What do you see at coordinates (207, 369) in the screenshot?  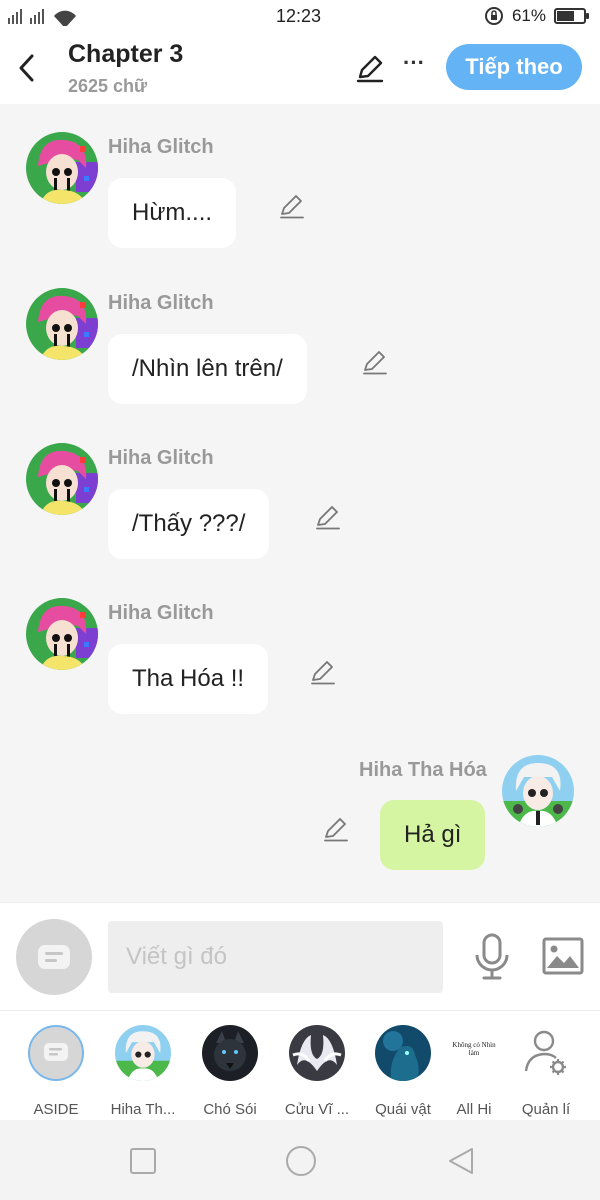 I see `message-bubble: /Nhìn lên trên/` at bounding box center [207, 369].